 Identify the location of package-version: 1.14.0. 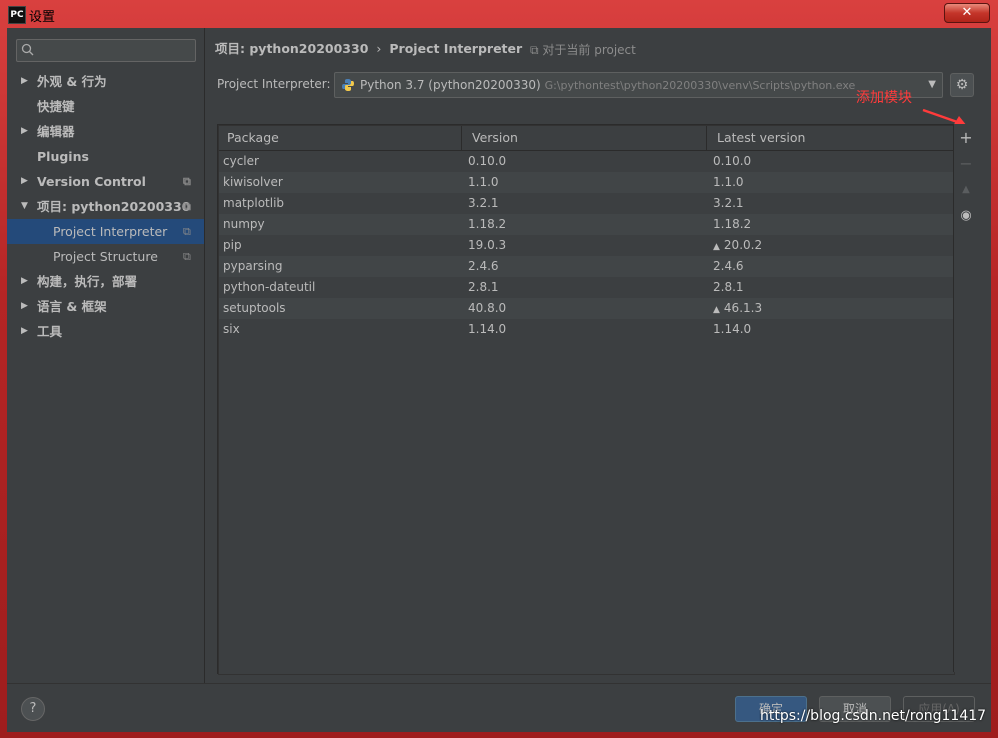
(487, 329).